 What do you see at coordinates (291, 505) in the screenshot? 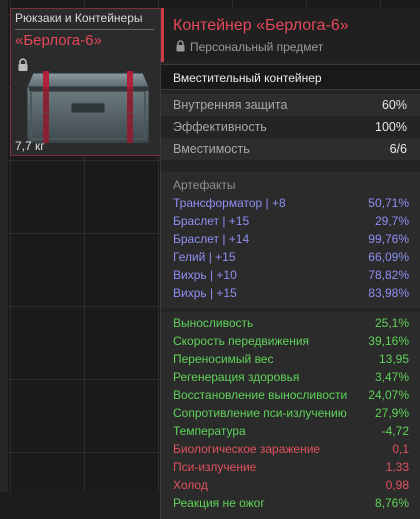
I see `effect-row: Реакция не ожог 8,76%` at bounding box center [291, 505].